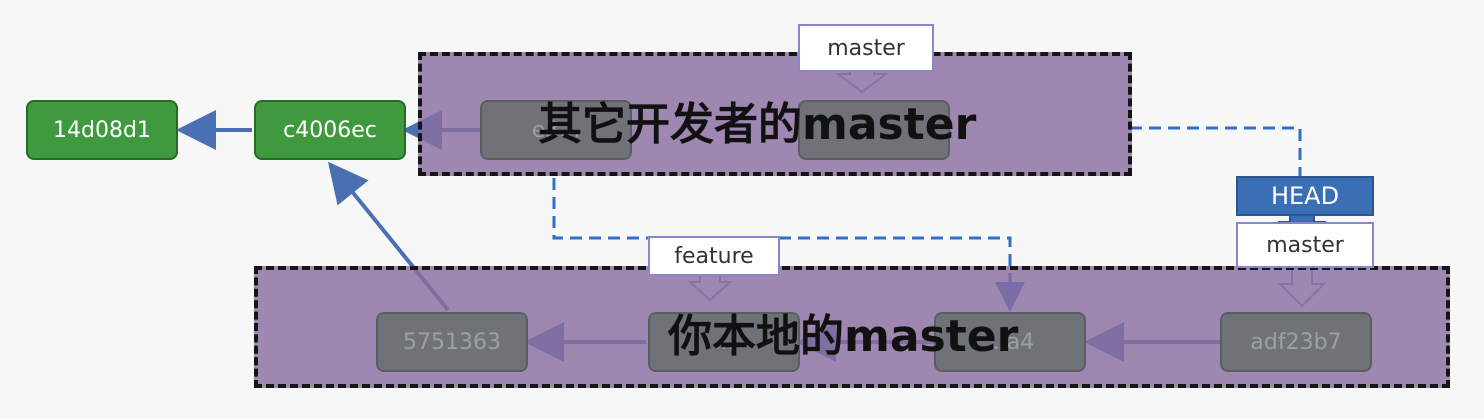  I want to click on commit-label: 14d08d1, so click(102, 130).